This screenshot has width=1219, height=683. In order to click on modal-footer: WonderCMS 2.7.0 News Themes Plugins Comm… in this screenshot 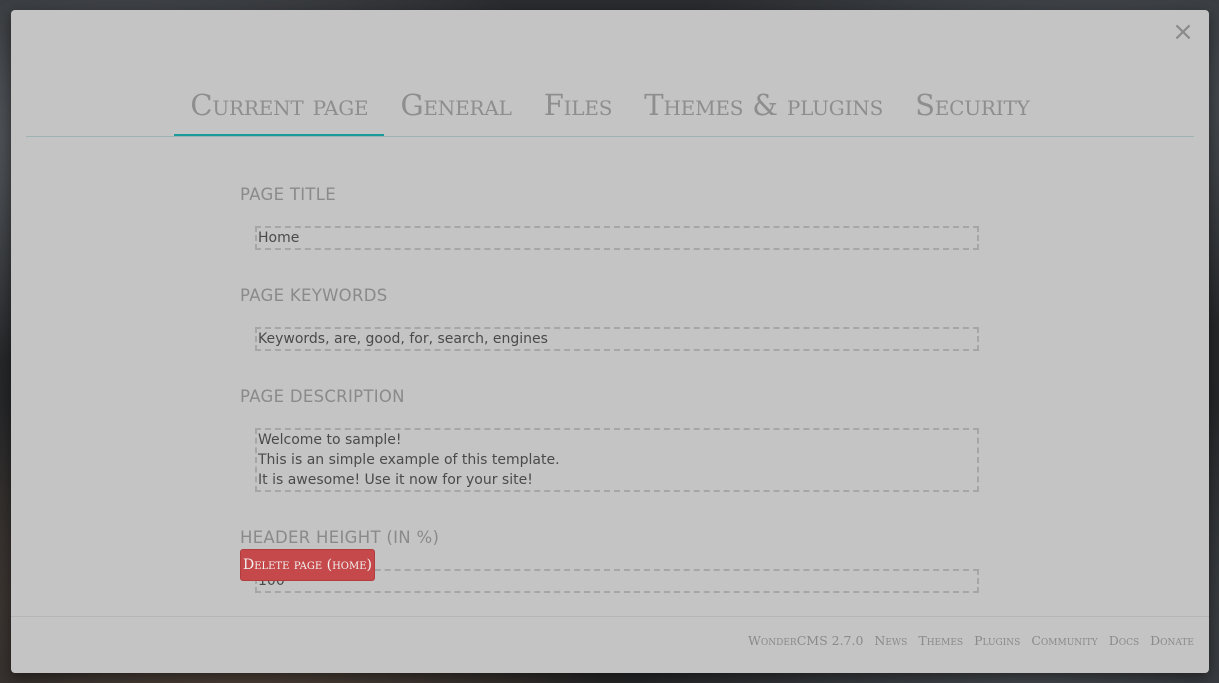, I will do `click(610, 645)`.